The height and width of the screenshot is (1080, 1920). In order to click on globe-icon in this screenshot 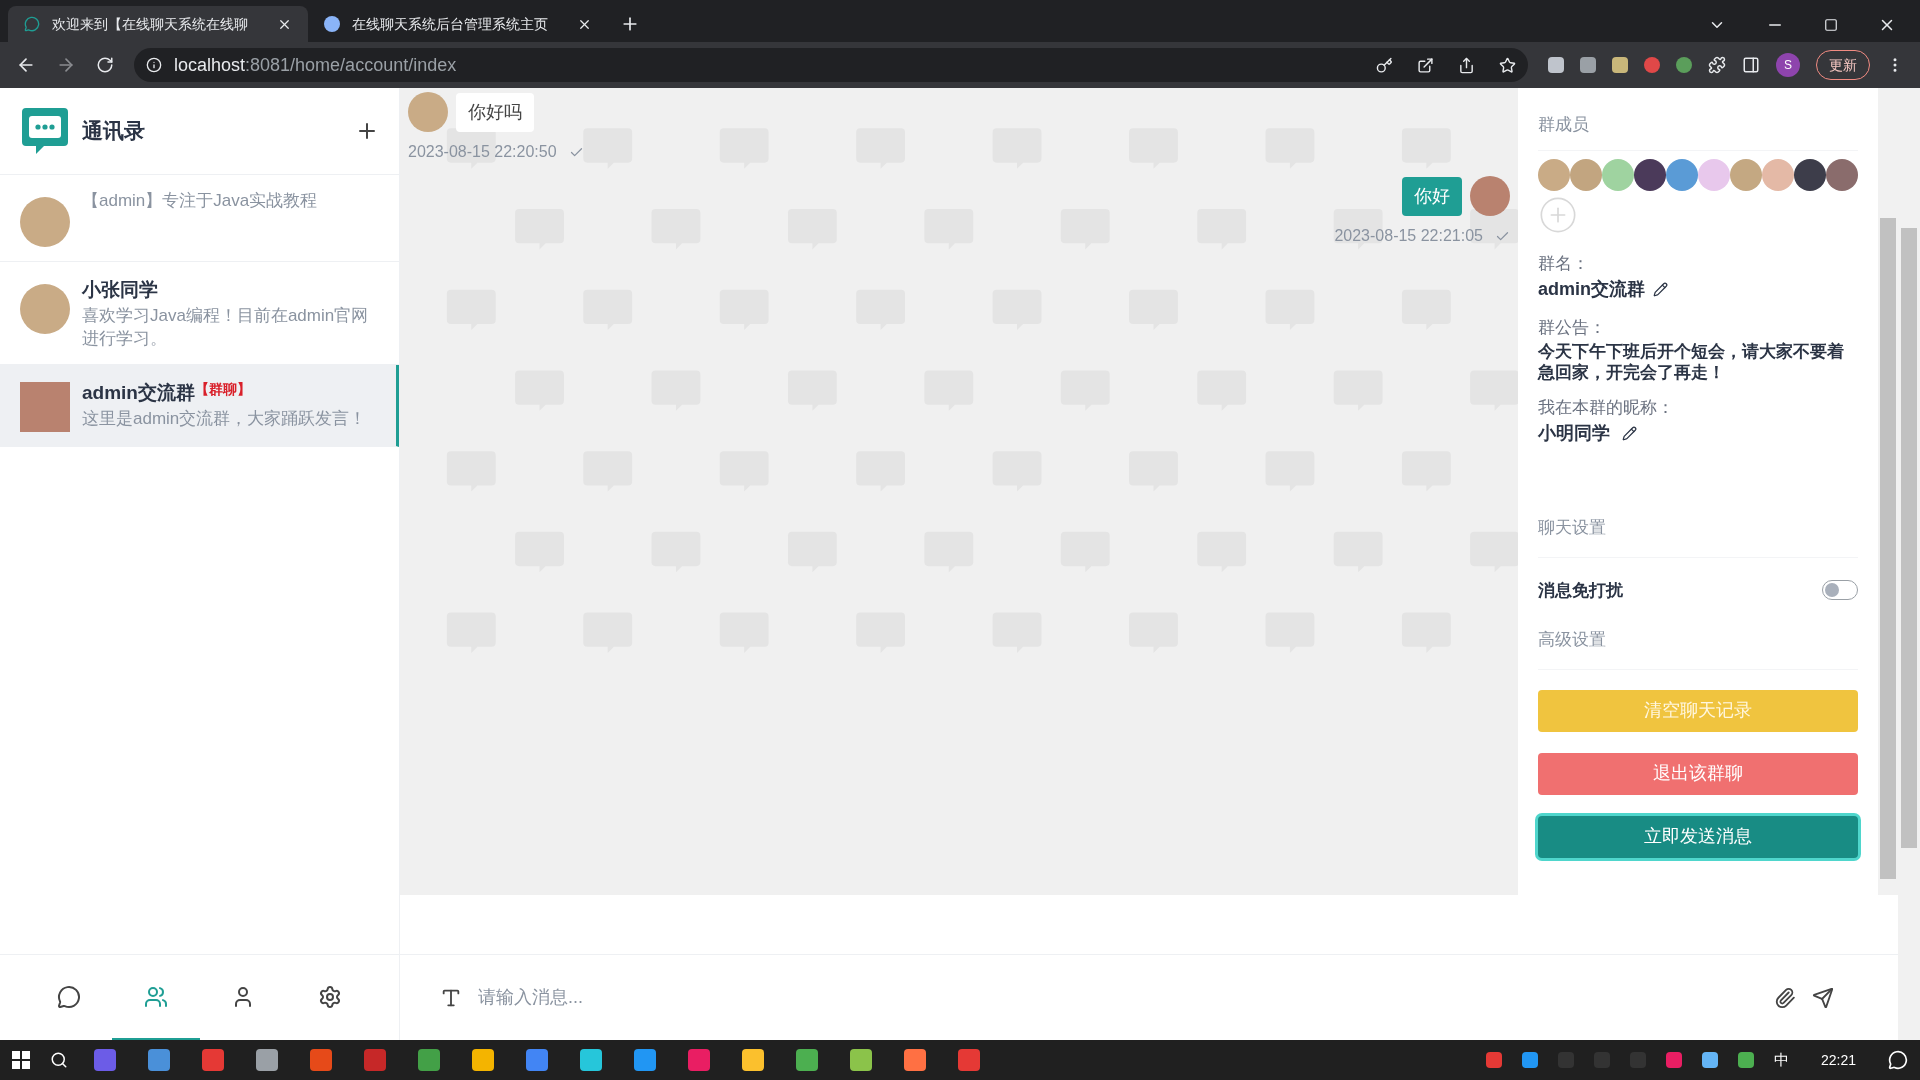, I will do `click(332, 24)`.